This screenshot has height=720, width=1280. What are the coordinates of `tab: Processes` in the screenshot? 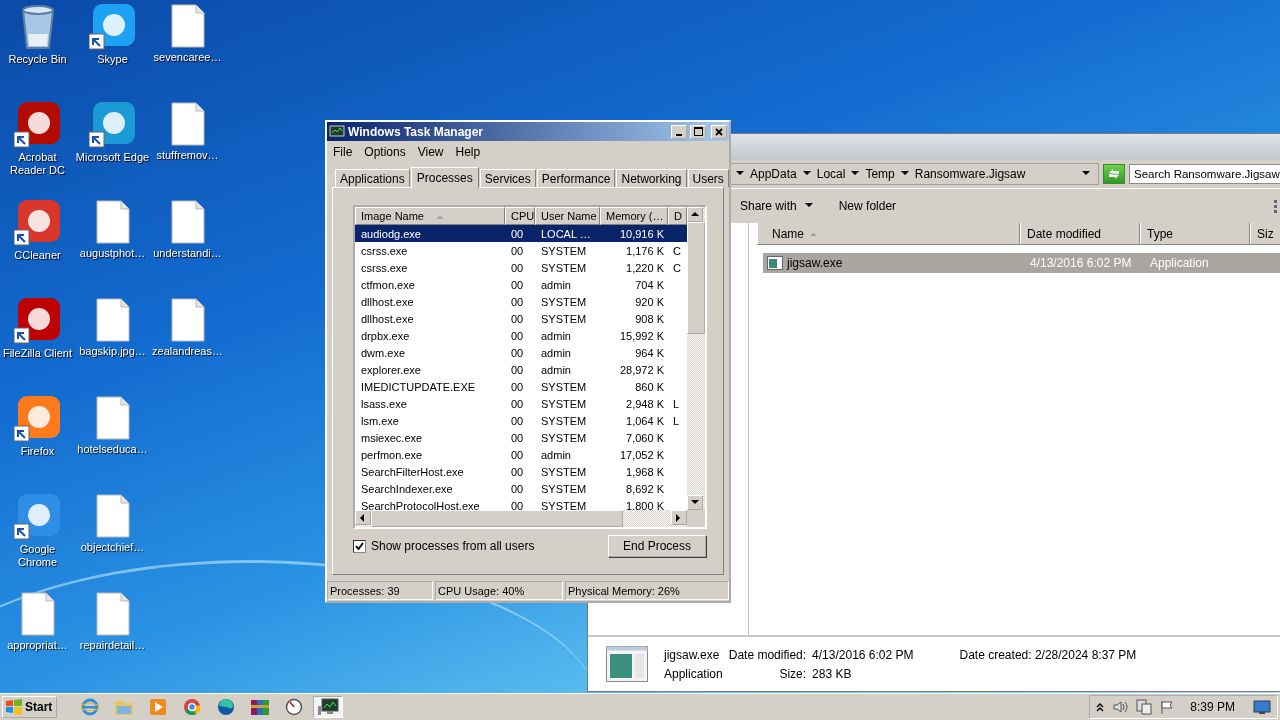 It's located at (444, 177).